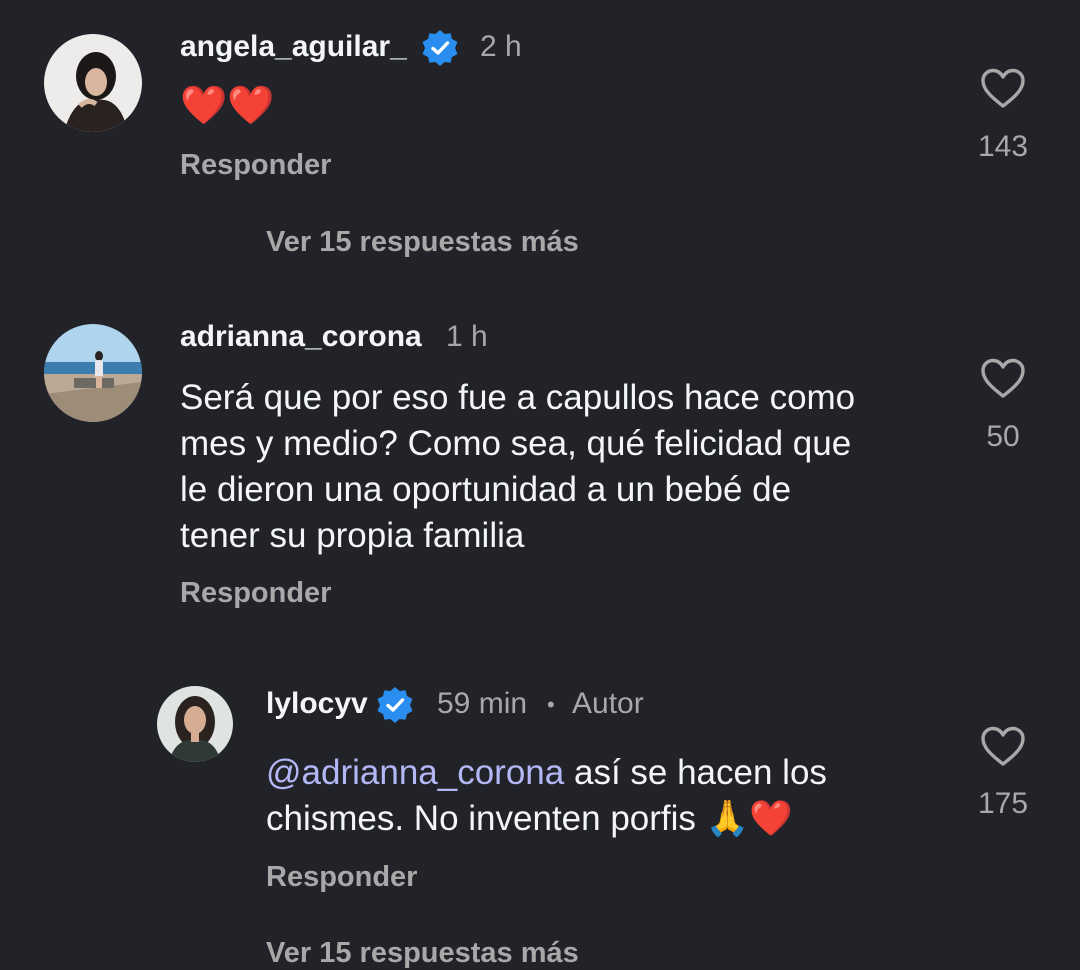 The width and height of the screenshot is (1080, 970). What do you see at coordinates (415, 772) in the screenshot?
I see `mention-link: @adrianna_corona` at bounding box center [415, 772].